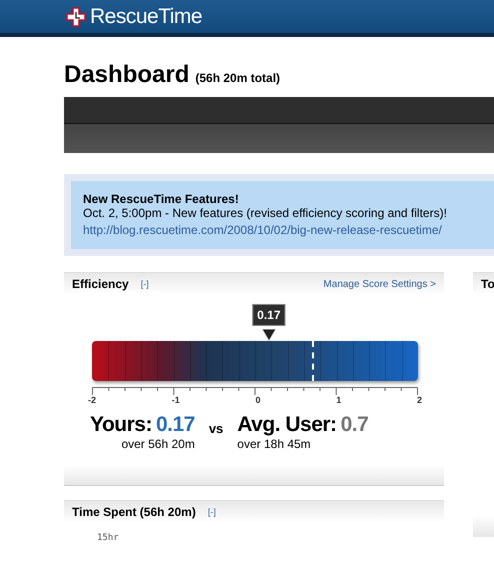 The image size is (494, 562). What do you see at coordinates (100, 284) in the screenshot?
I see `panel-title: Efficiency` at bounding box center [100, 284].